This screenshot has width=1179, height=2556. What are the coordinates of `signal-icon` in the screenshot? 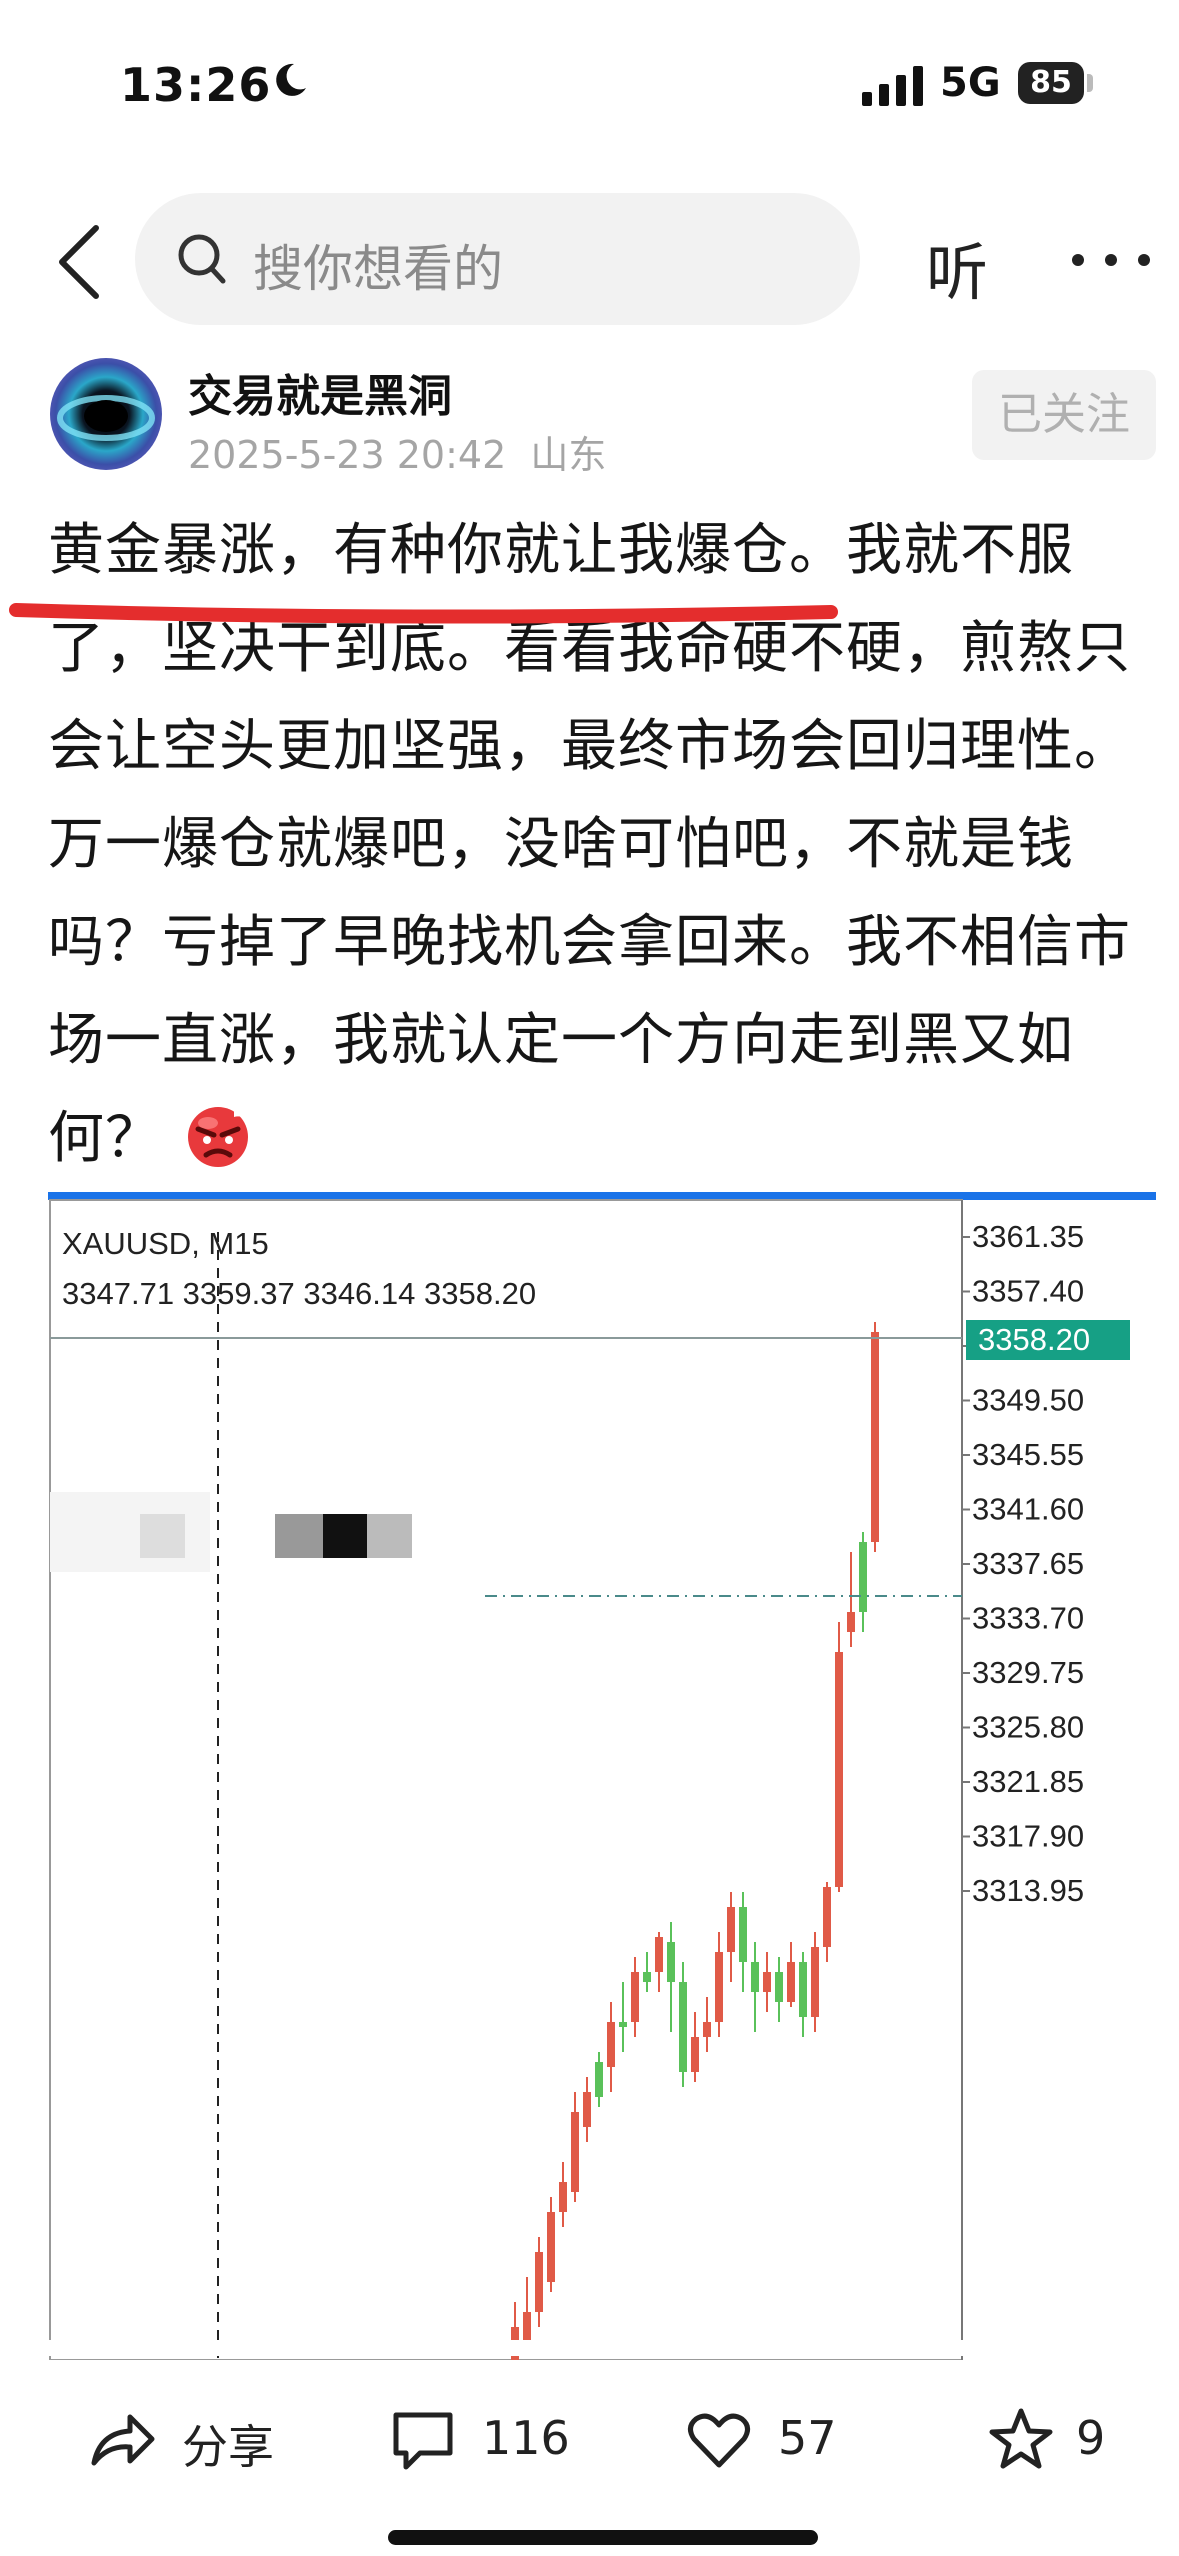 It's located at (892, 86).